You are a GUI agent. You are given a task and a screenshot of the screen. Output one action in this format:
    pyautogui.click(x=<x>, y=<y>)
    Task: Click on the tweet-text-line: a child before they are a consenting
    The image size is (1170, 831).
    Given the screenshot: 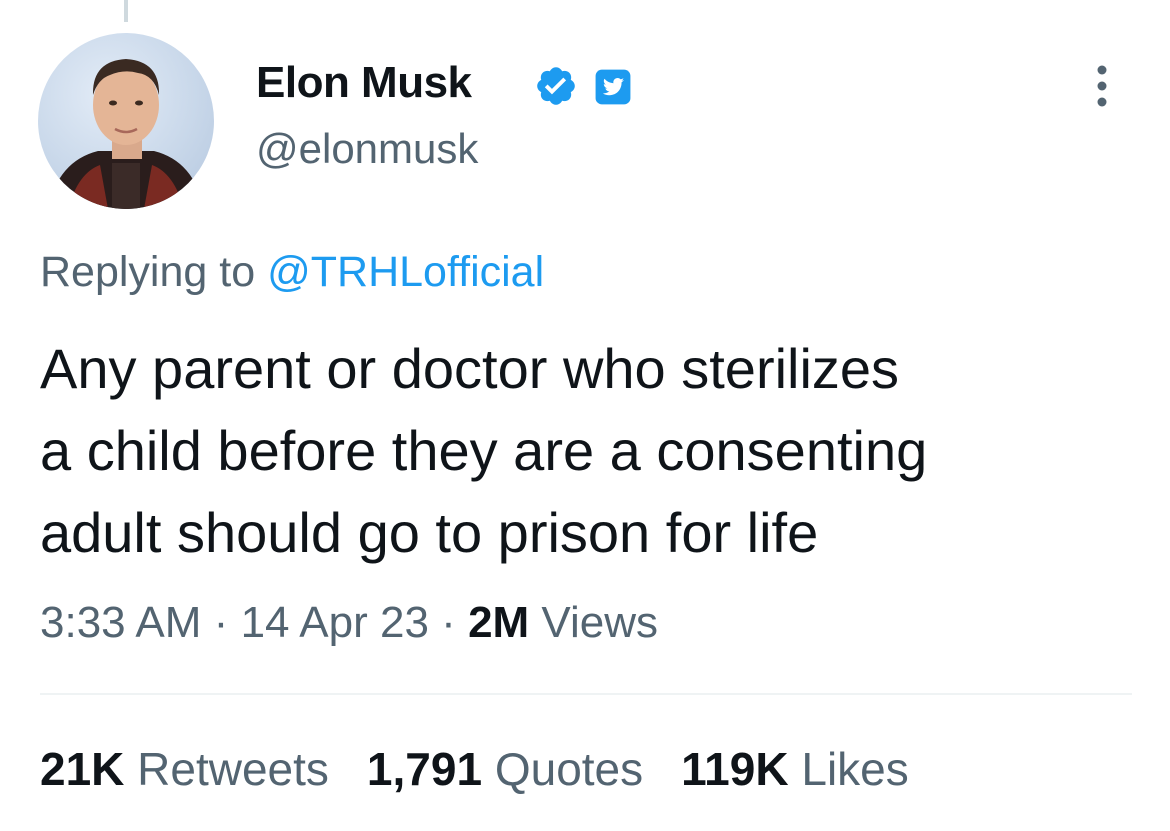 What is the action you would take?
    pyautogui.click(x=484, y=450)
    